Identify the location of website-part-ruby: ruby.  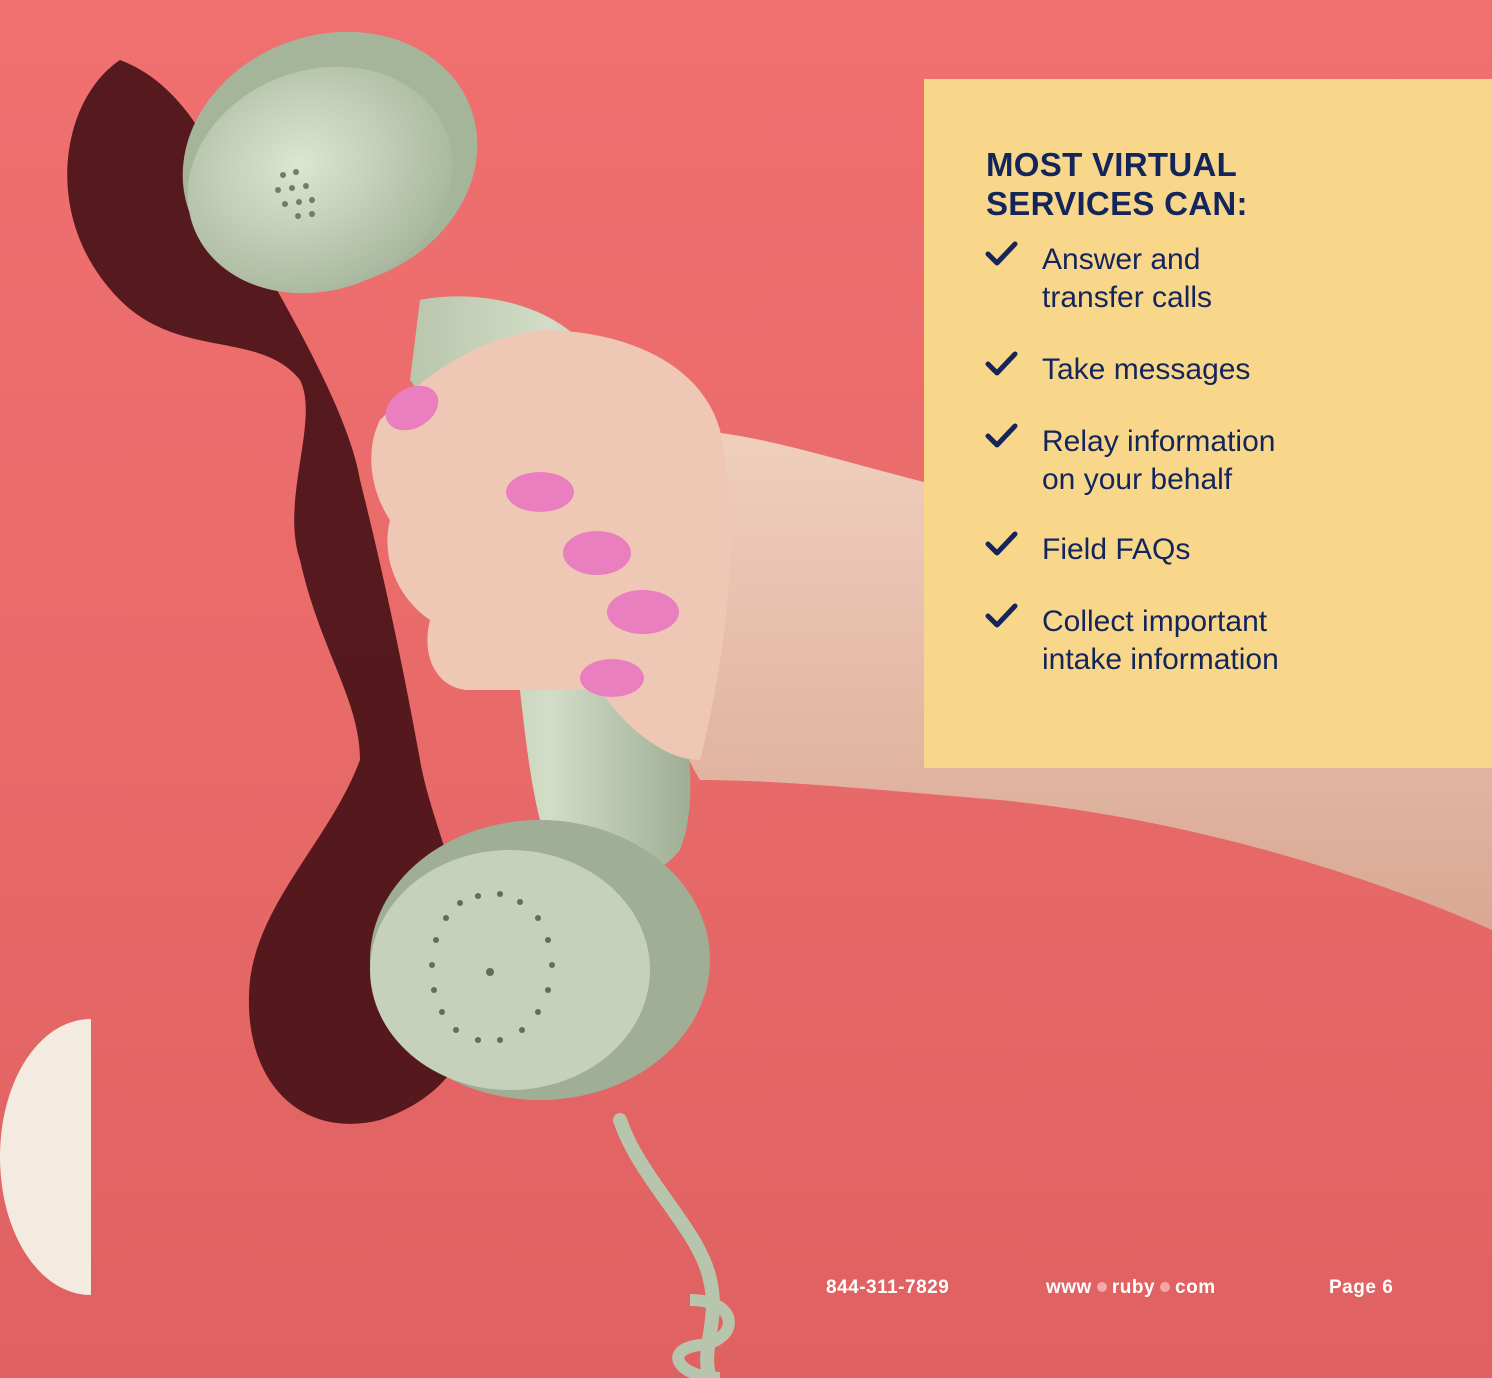
(1133, 1287).